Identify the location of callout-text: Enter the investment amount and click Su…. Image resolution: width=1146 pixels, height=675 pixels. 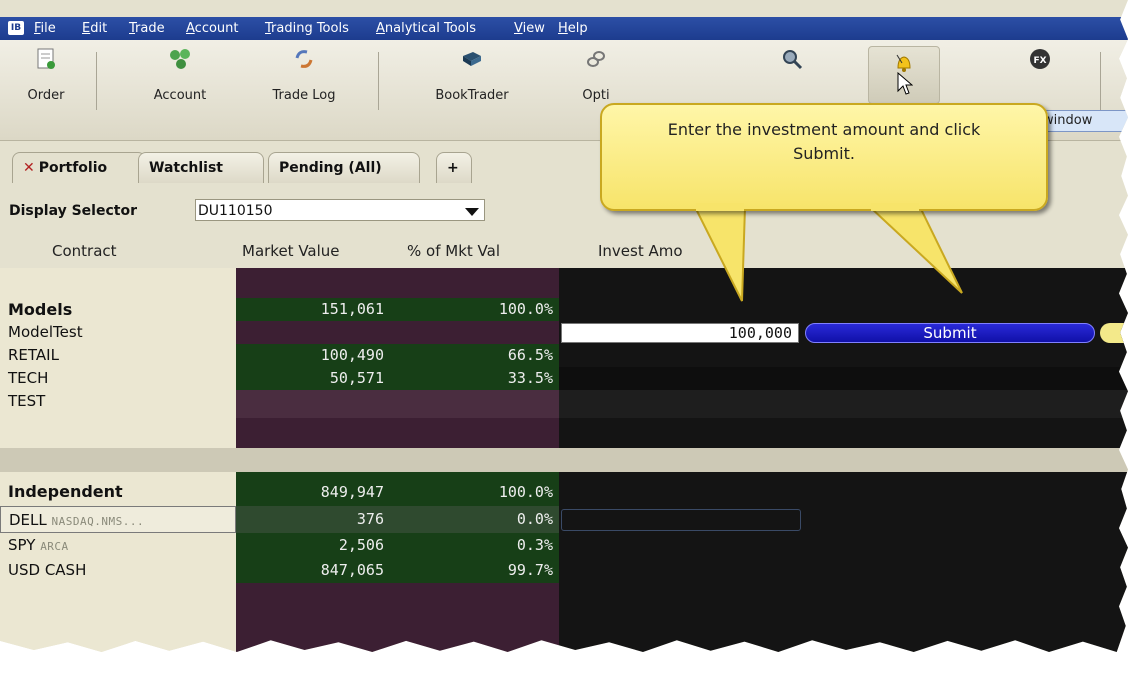
(824, 142).